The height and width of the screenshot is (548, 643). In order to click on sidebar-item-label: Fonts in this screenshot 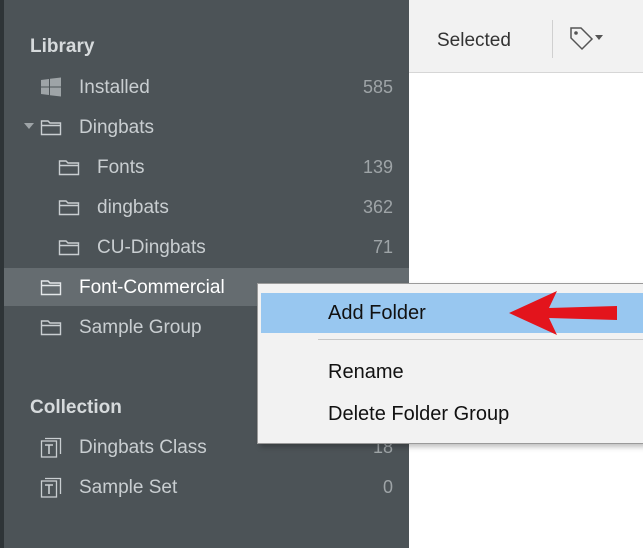, I will do `click(121, 167)`.